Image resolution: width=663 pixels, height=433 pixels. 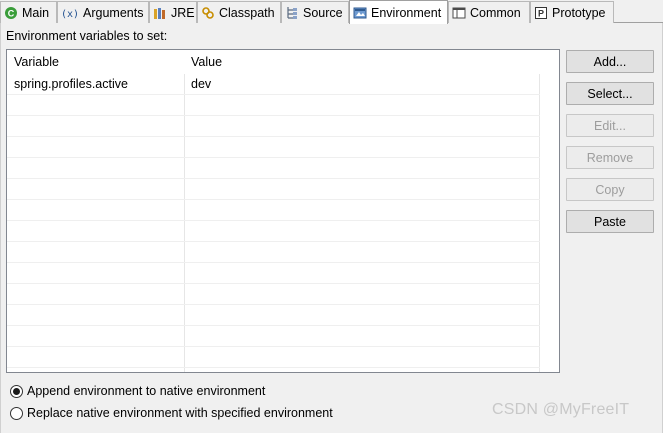 What do you see at coordinates (273, 84) in the screenshot?
I see `table-row: spring.profiles.active dev` at bounding box center [273, 84].